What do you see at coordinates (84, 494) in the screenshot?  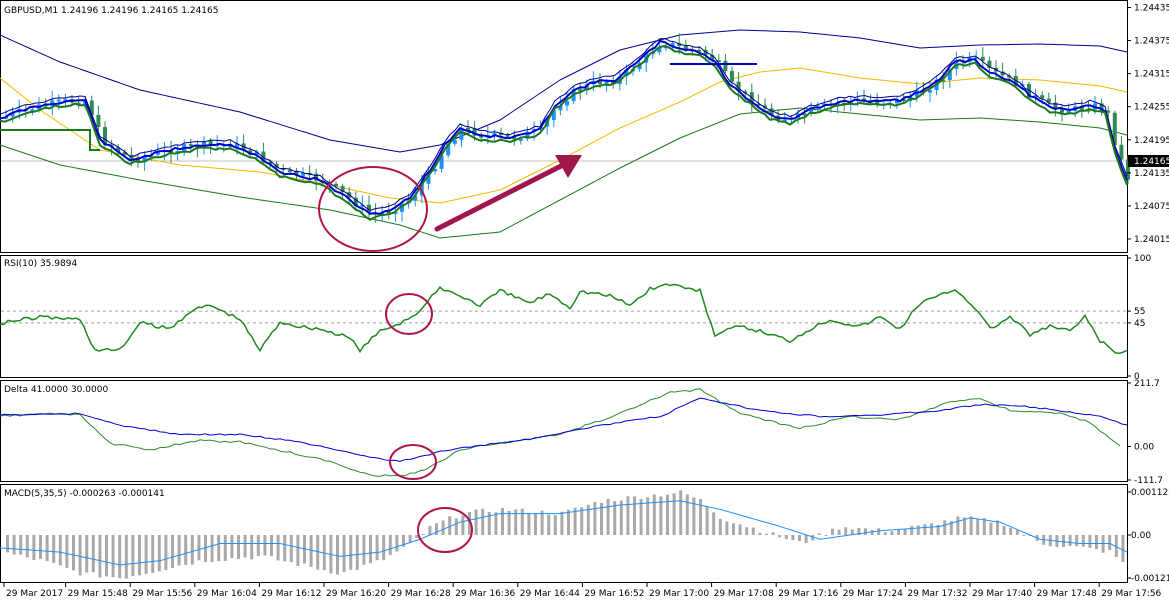 I see `macd-pane-title: MACD(5,35,5) -0.000263 -0.000141` at bounding box center [84, 494].